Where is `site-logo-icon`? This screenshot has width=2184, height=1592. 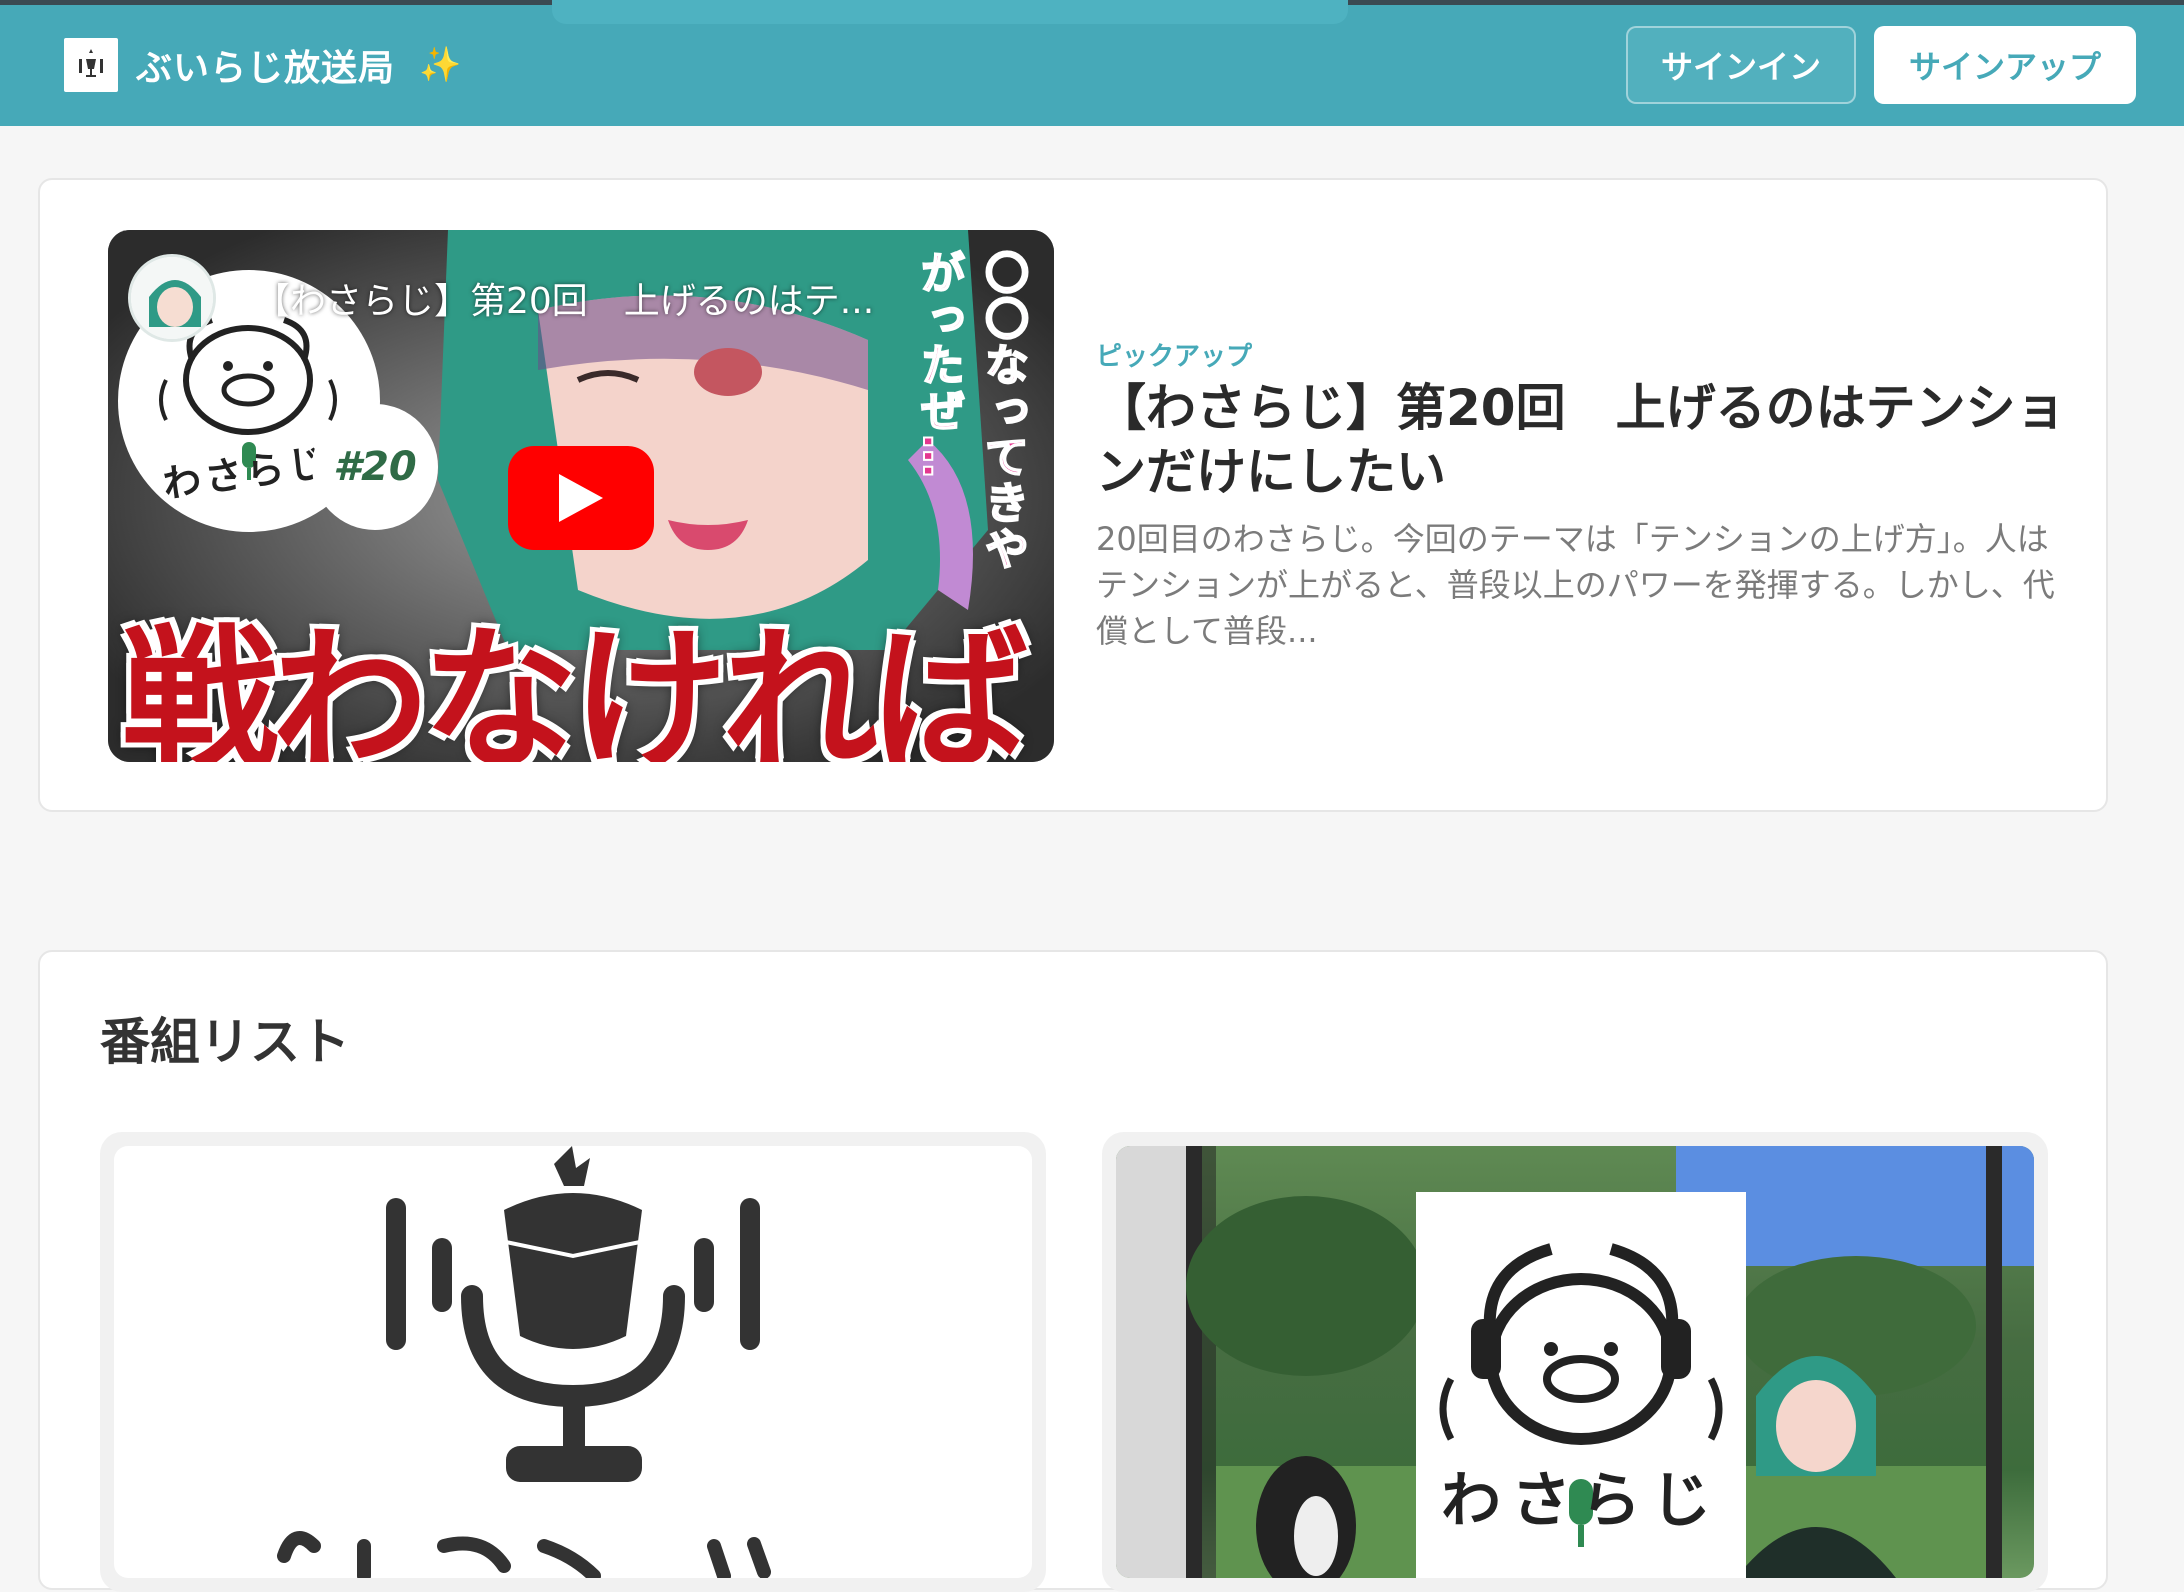 site-logo-icon is located at coordinates (91, 65).